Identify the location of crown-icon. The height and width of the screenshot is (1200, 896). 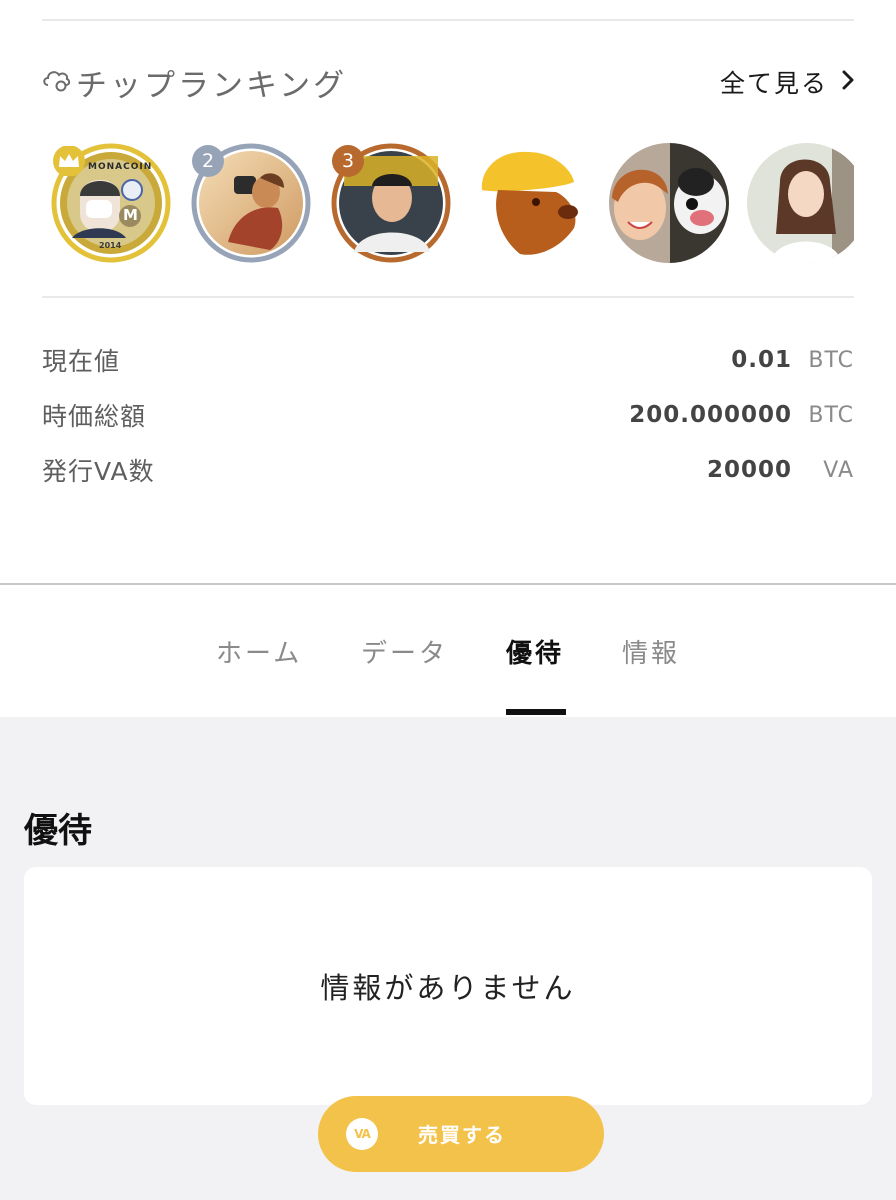
(69, 161).